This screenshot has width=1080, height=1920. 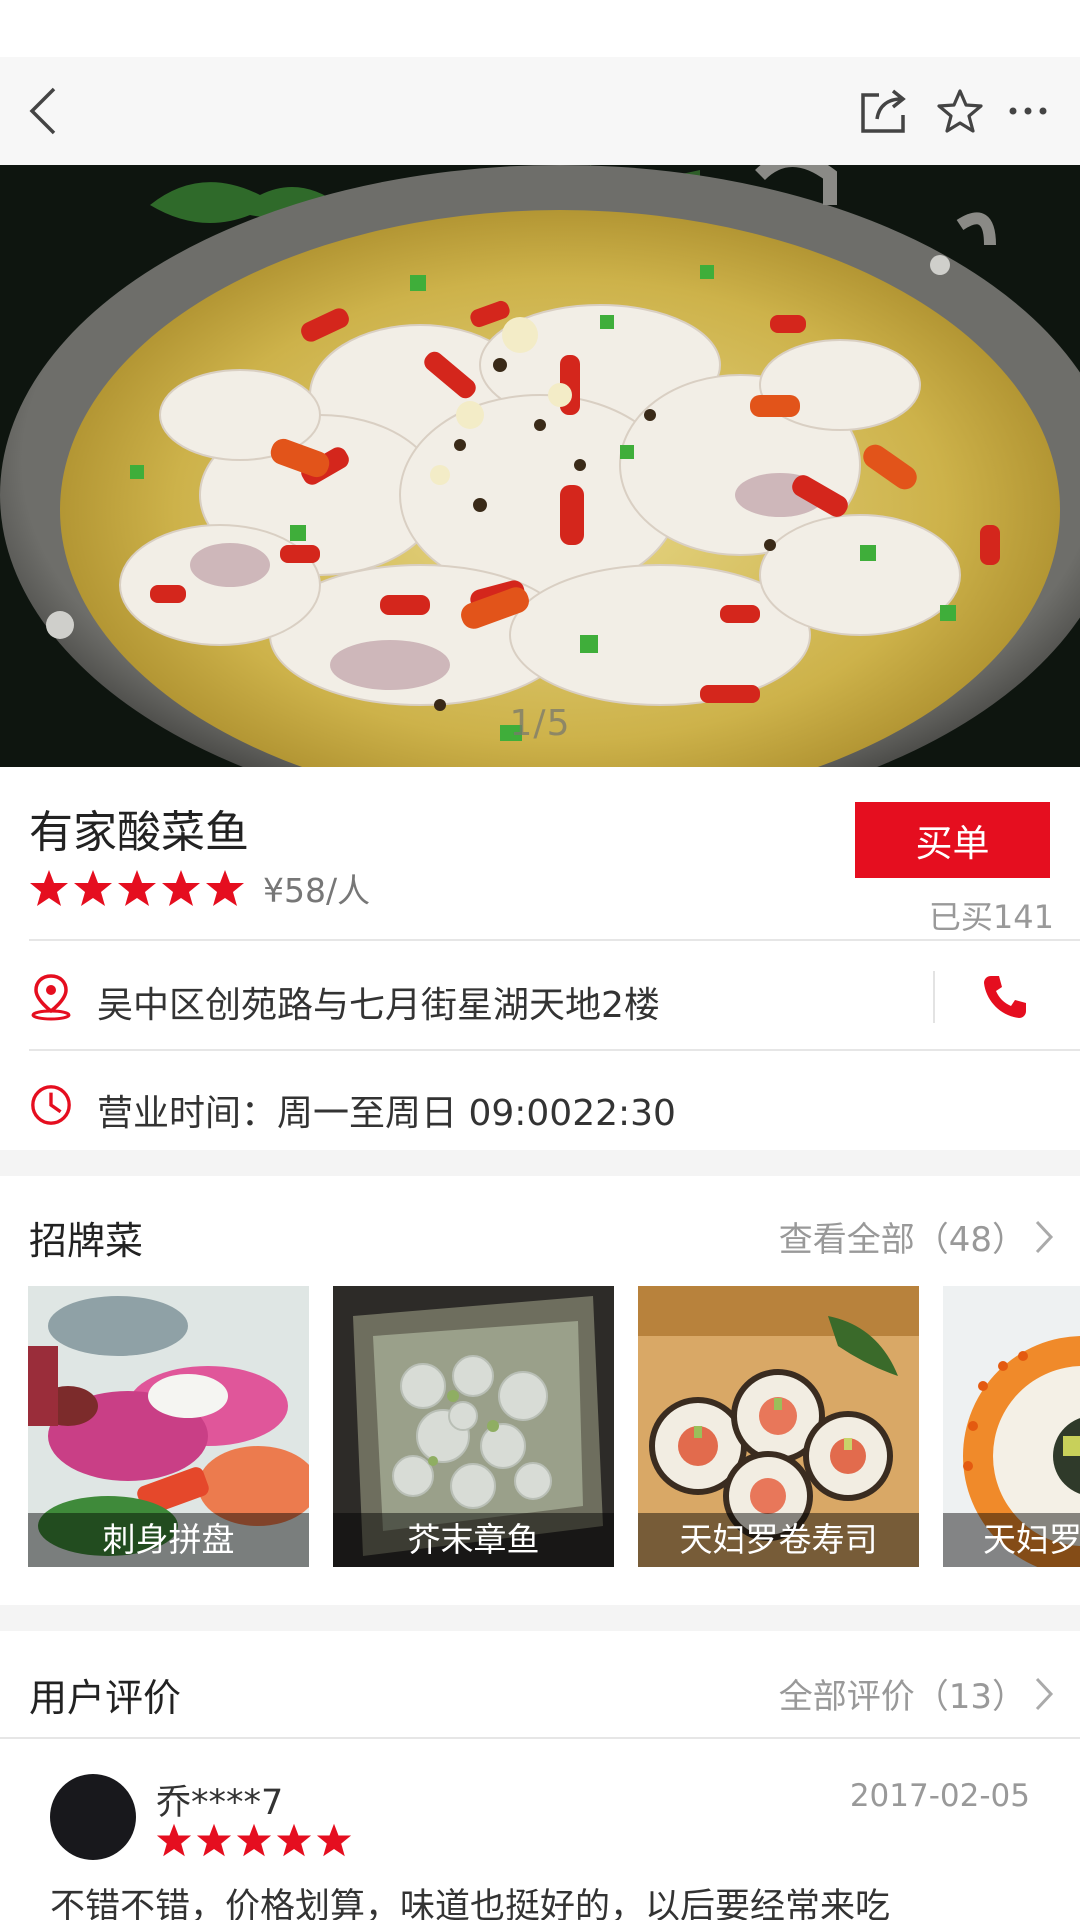 What do you see at coordinates (168, 1540) in the screenshot?
I see `dish-name: 刺身拼盘` at bounding box center [168, 1540].